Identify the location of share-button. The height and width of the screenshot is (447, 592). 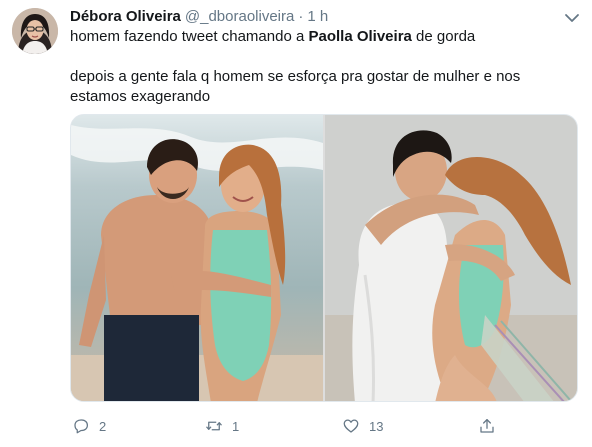
(487, 426).